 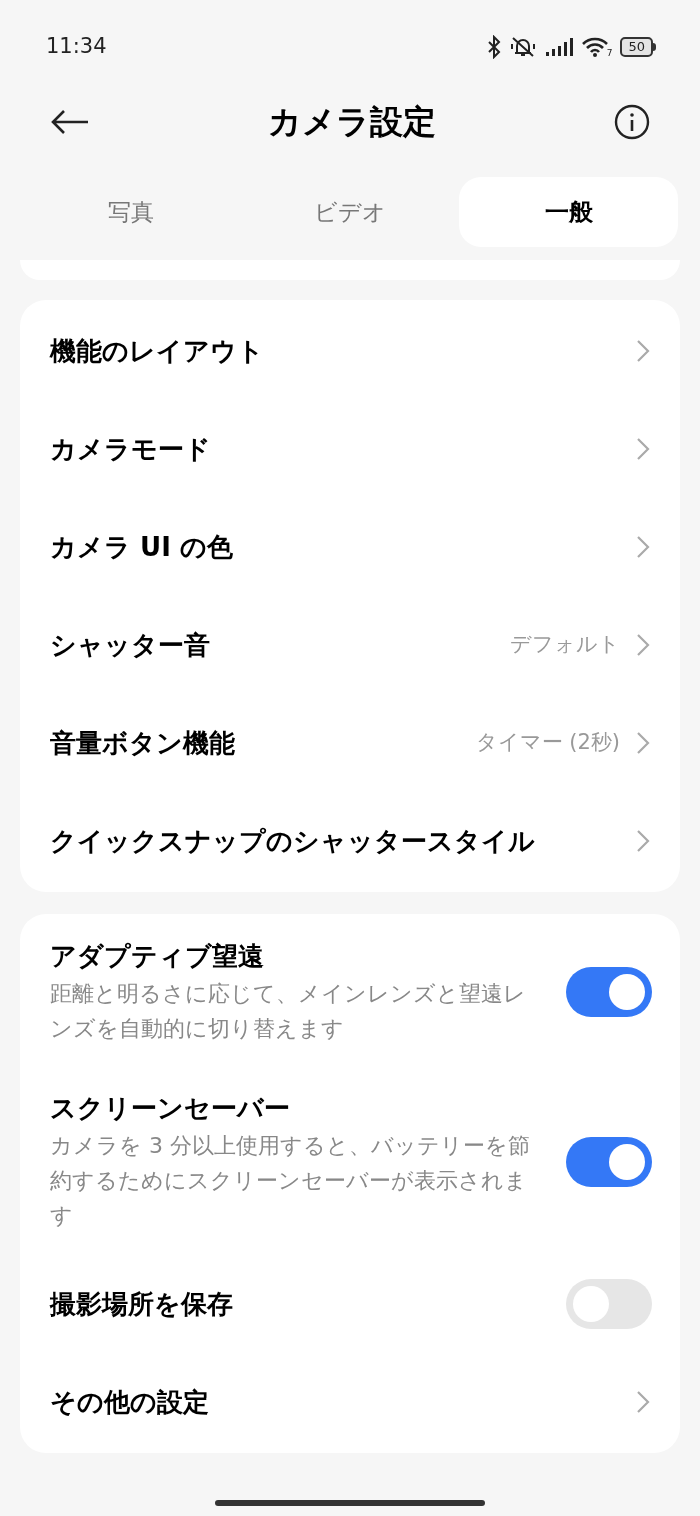 I want to click on wifi-icon, so click(x=594, y=47).